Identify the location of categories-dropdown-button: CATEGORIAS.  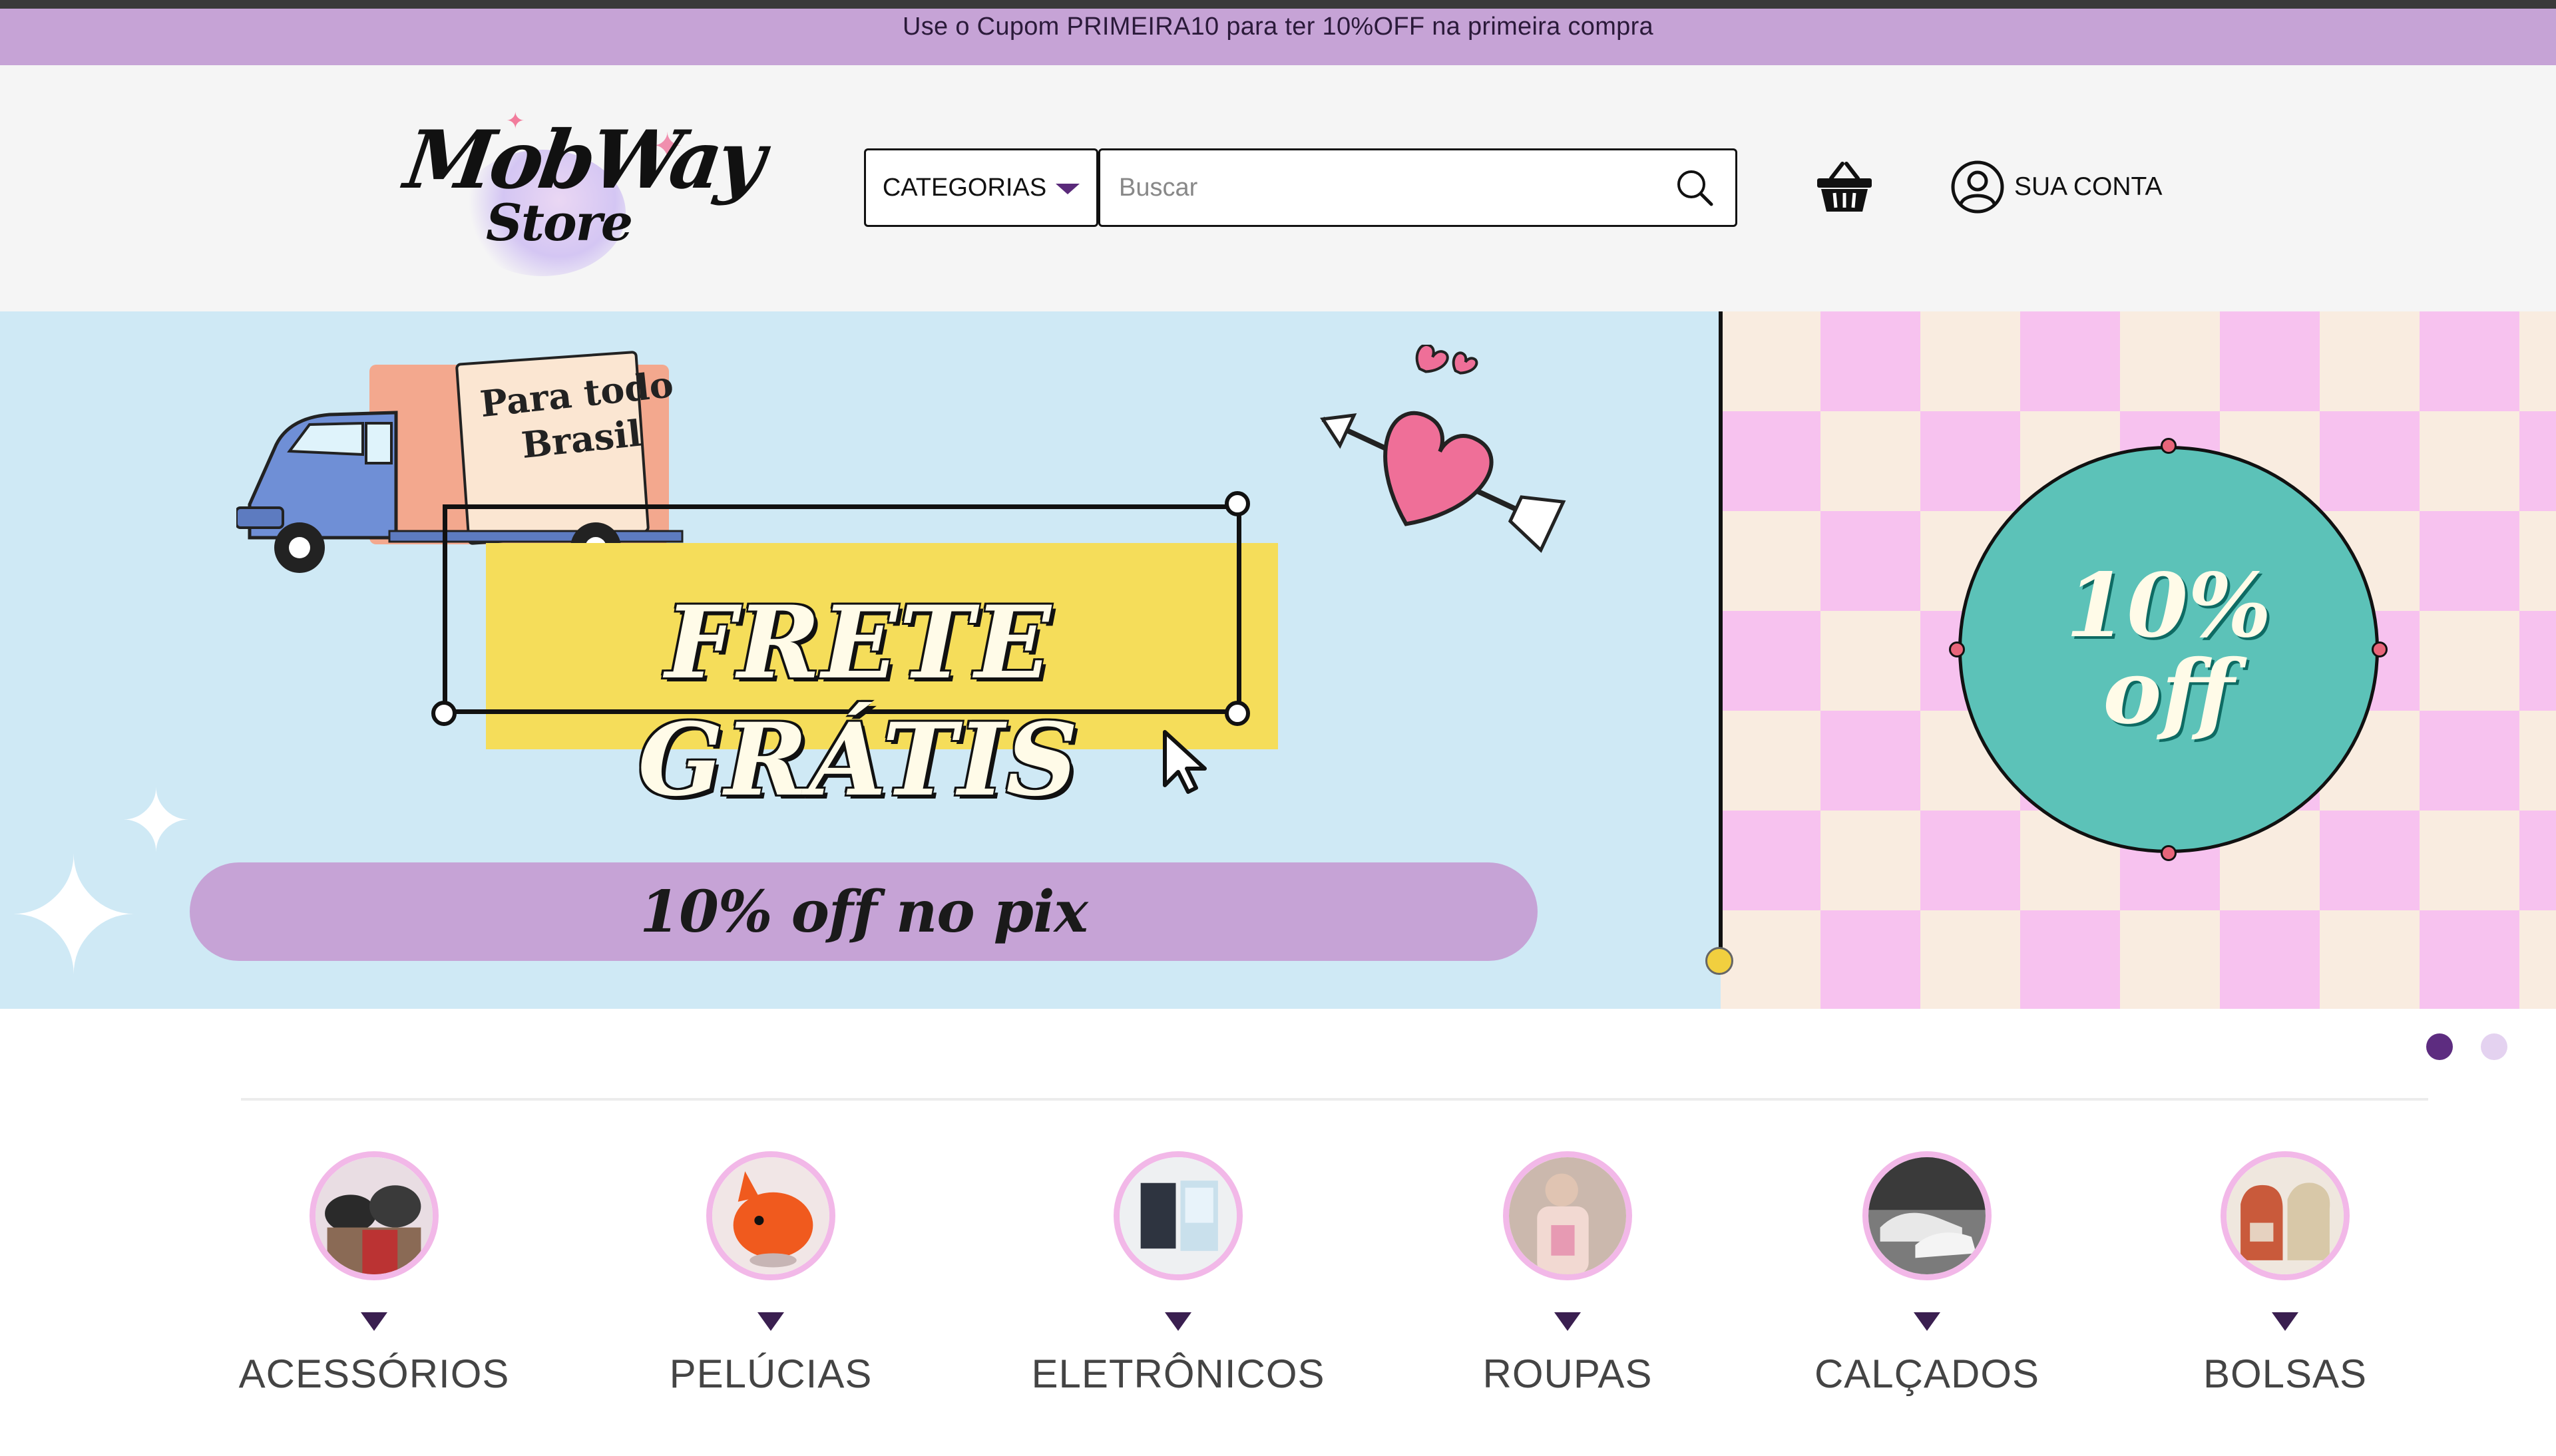
(981, 187).